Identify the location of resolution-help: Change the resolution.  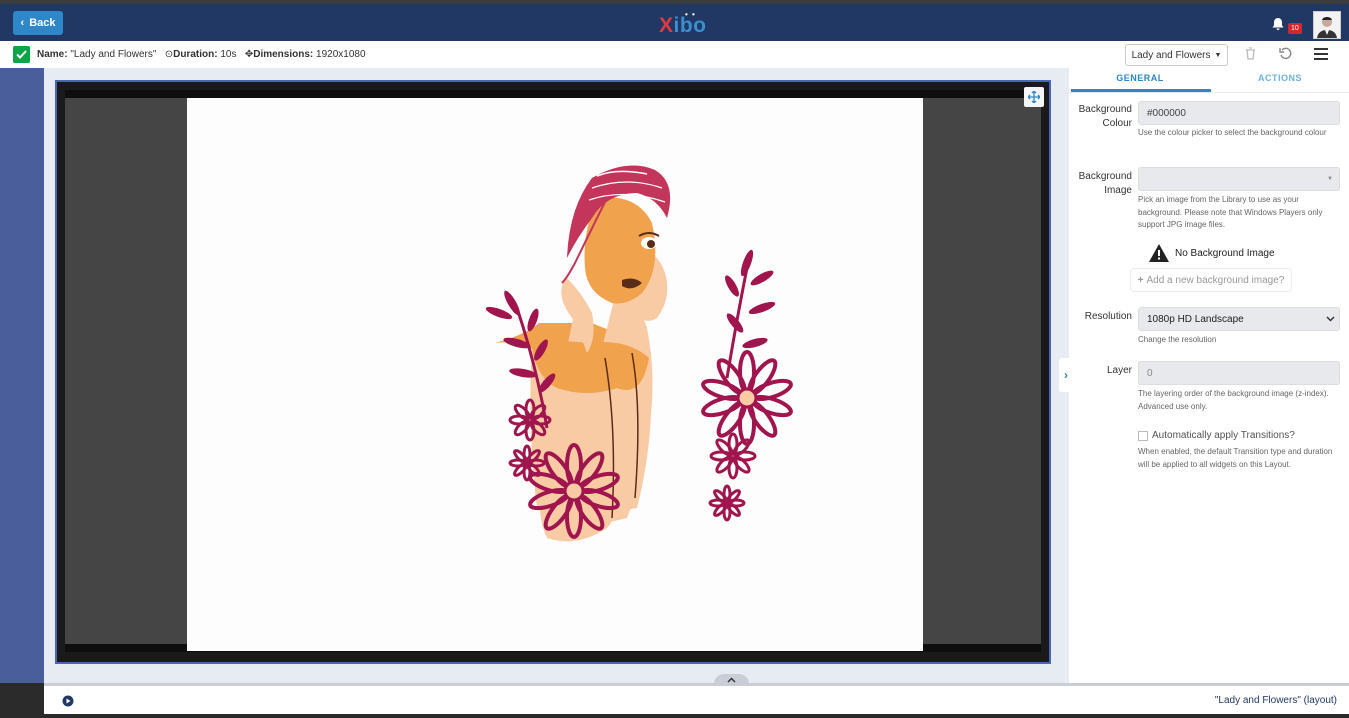
(1177, 339).